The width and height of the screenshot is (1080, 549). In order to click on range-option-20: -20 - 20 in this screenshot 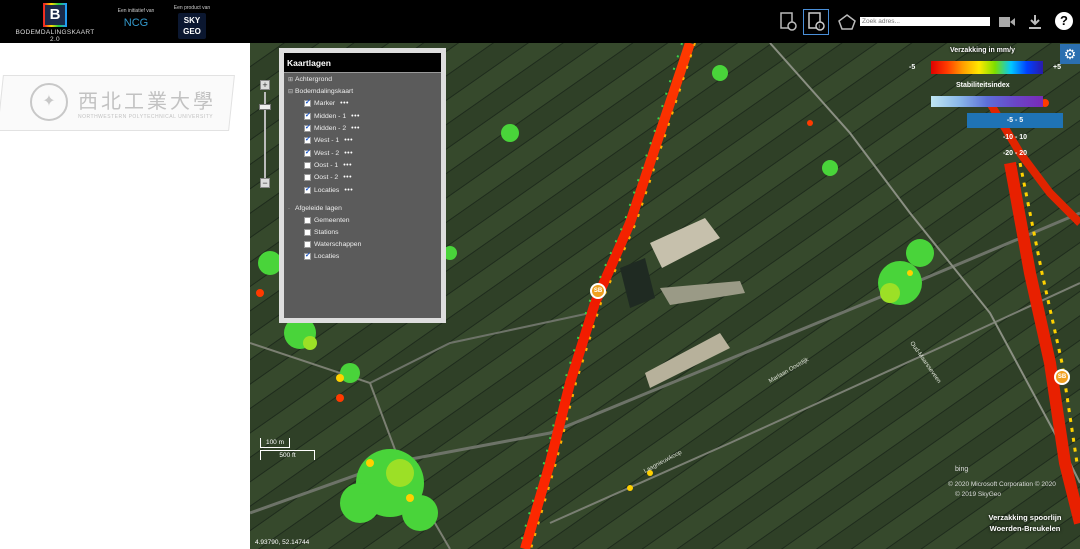, I will do `click(1015, 153)`.